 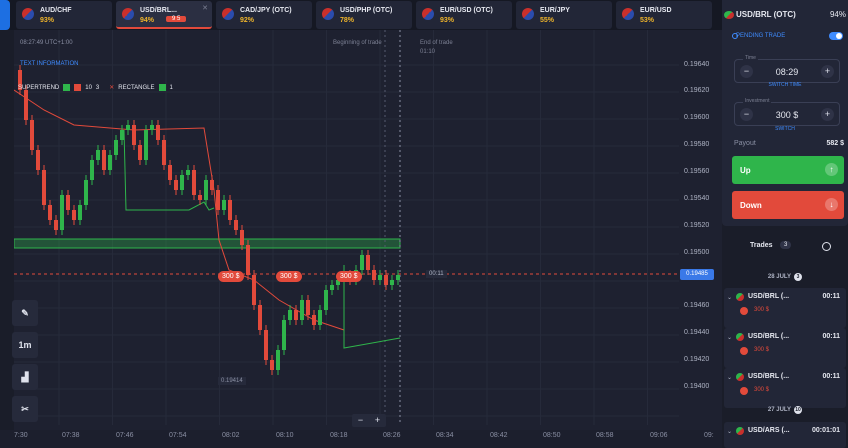 I want to click on end-of-trade-label: End of trade, so click(x=436, y=43).